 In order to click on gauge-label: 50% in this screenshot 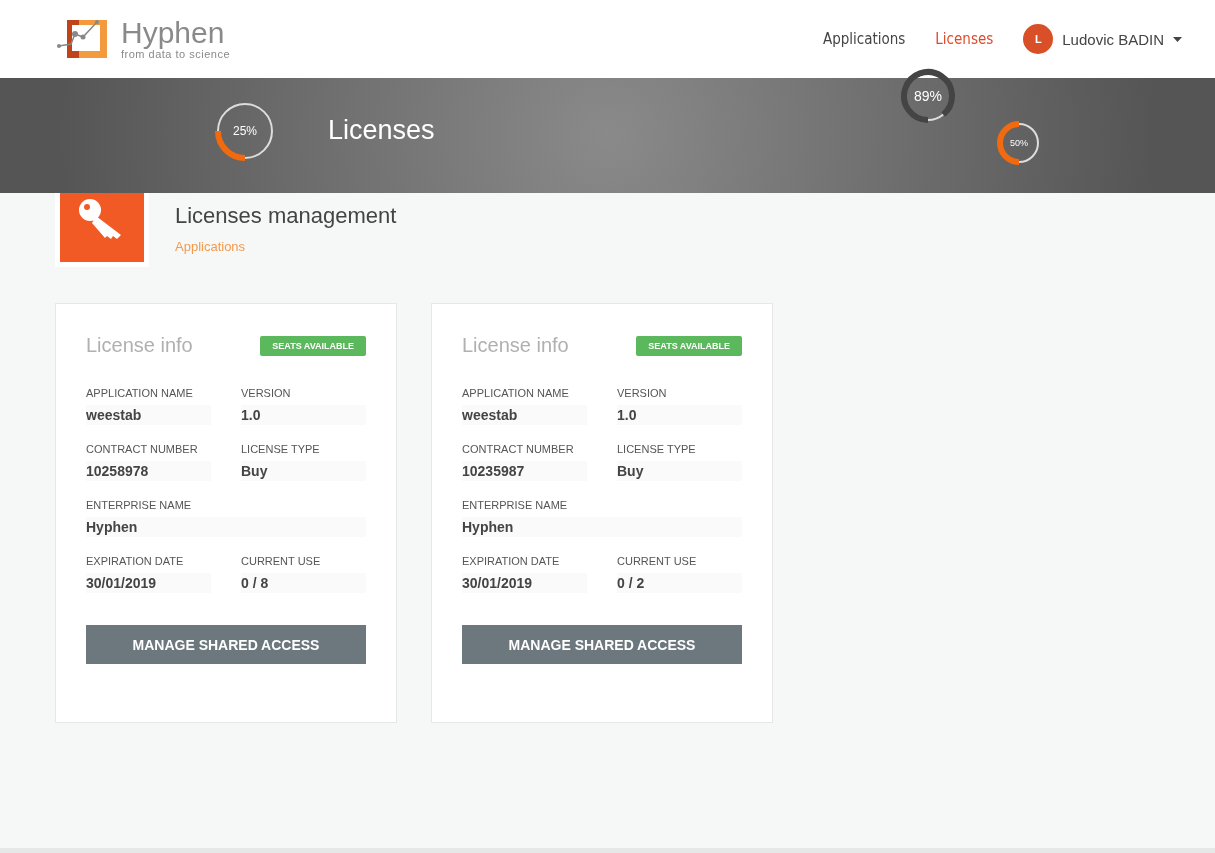, I will do `click(1019, 143)`.